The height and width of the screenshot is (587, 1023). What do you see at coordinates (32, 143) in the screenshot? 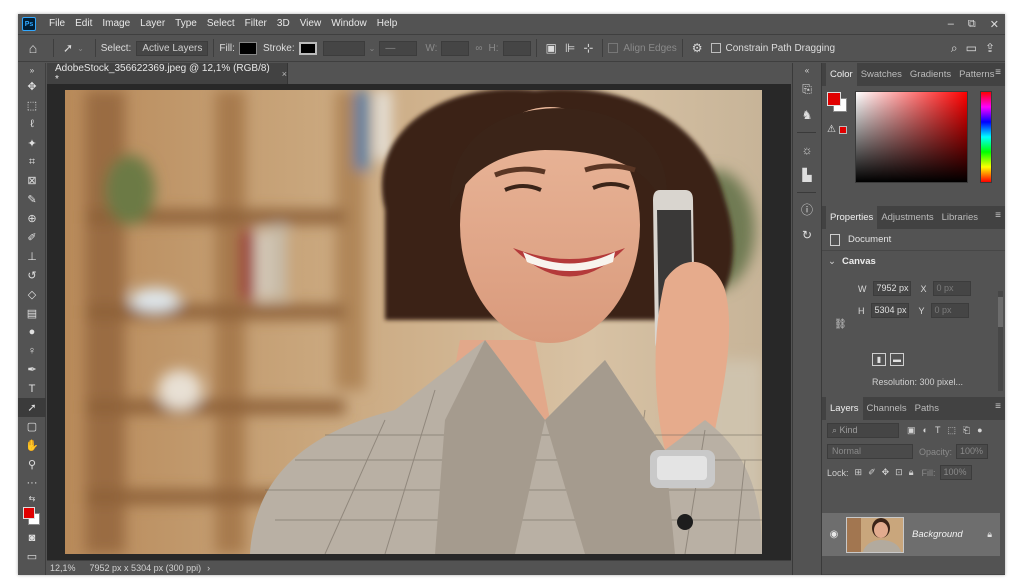
I see `magic-wand-tool-icon: ✦` at bounding box center [32, 143].